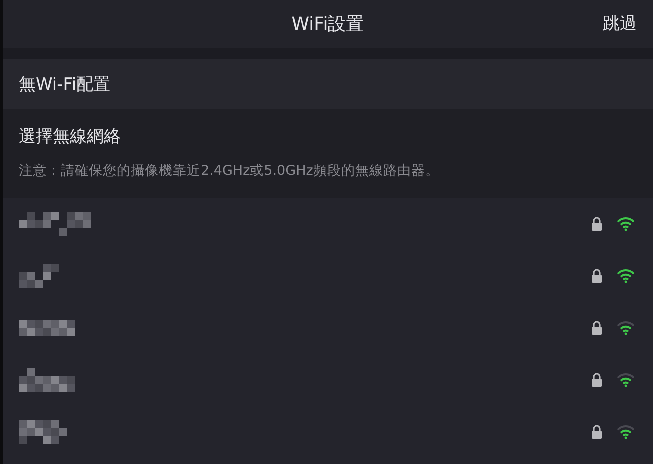  What do you see at coordinates (328, 24) in the screenshot?
I see `page-title: WiFi設置` at bounding box center [328, 24].